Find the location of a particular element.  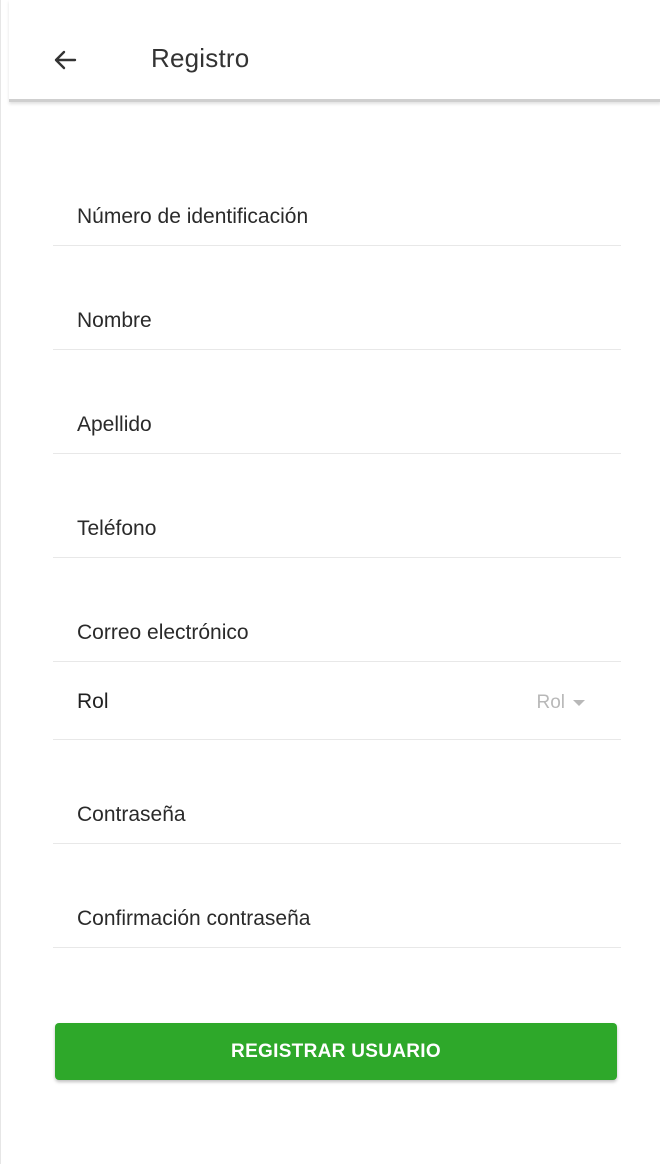

password-confirm-field is located at coordinates (337, 916).